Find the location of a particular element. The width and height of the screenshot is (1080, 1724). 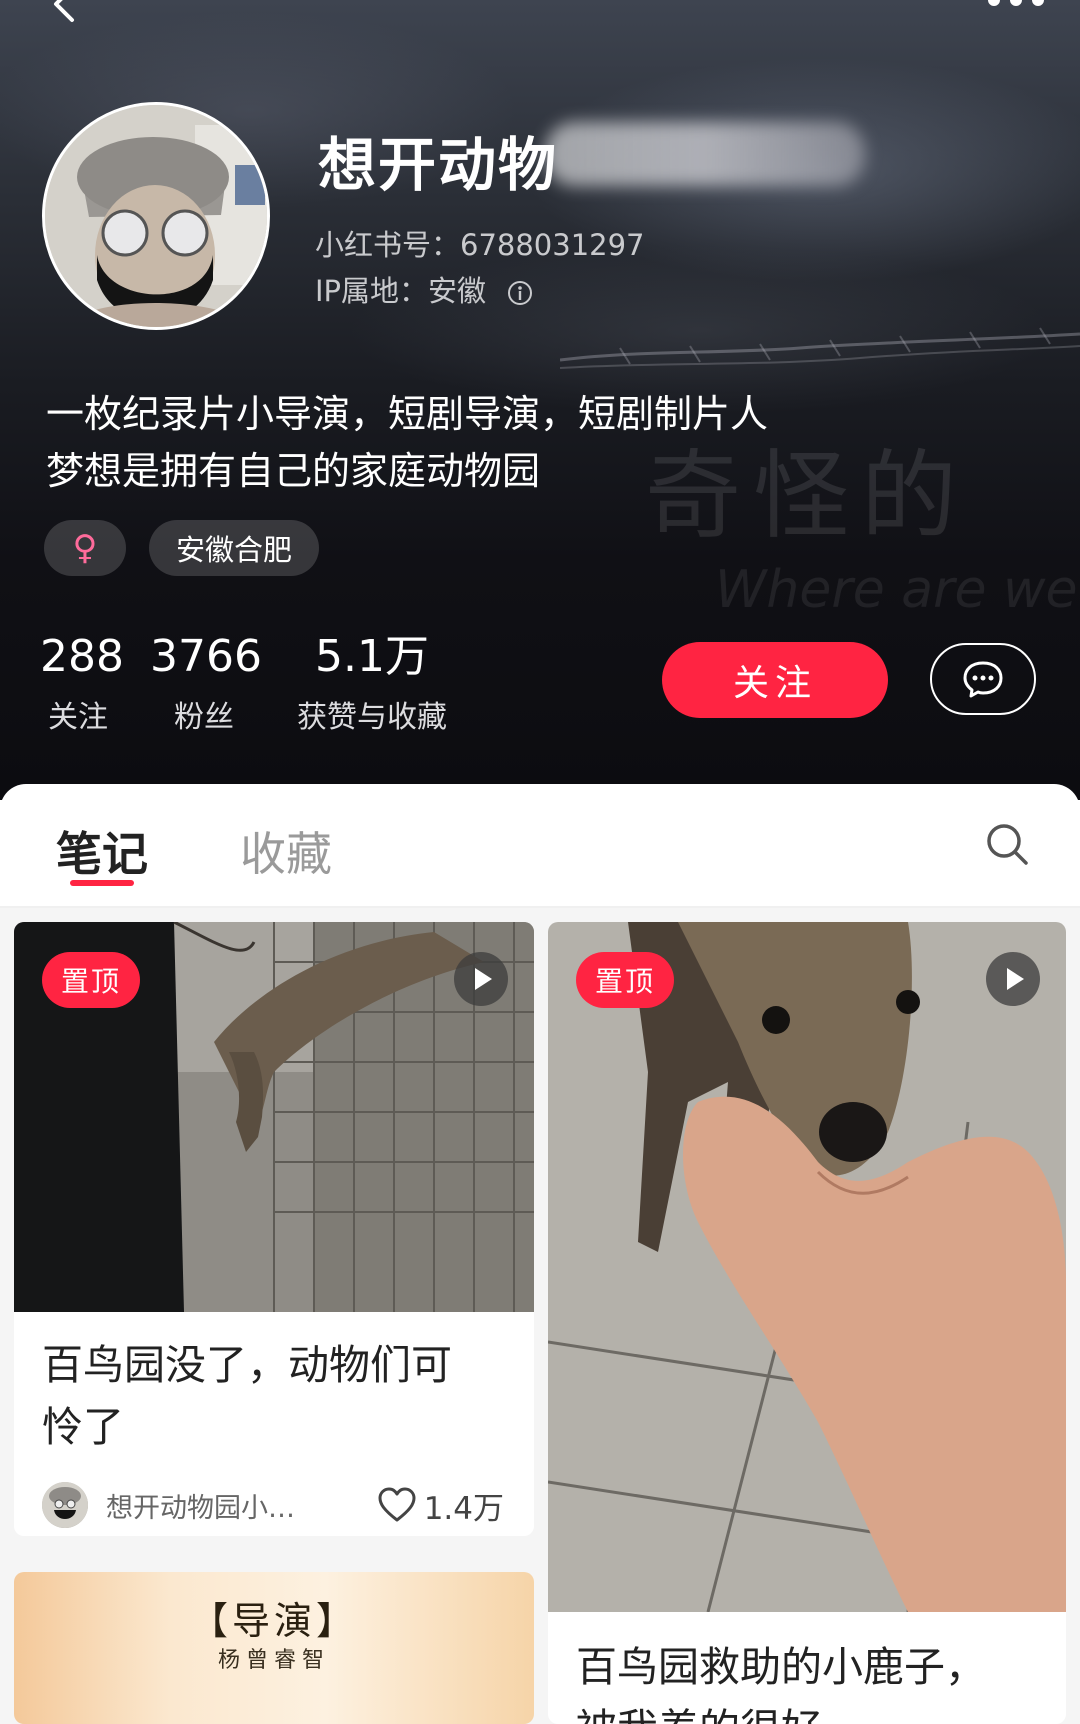

search-icon is located at coordinates (1007, 844).